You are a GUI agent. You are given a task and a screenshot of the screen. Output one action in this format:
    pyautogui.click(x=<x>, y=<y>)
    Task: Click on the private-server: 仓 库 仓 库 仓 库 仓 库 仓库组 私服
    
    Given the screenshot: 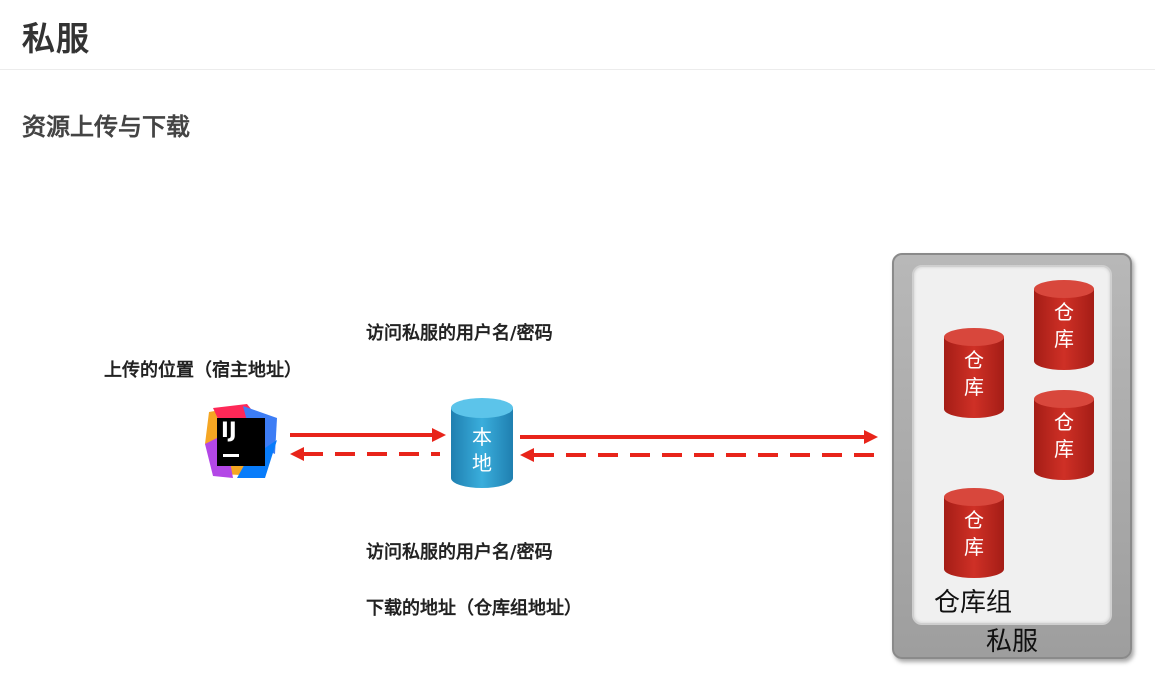 What is the action you would take?
    pyautogui.click(x=1012, y=456)
    